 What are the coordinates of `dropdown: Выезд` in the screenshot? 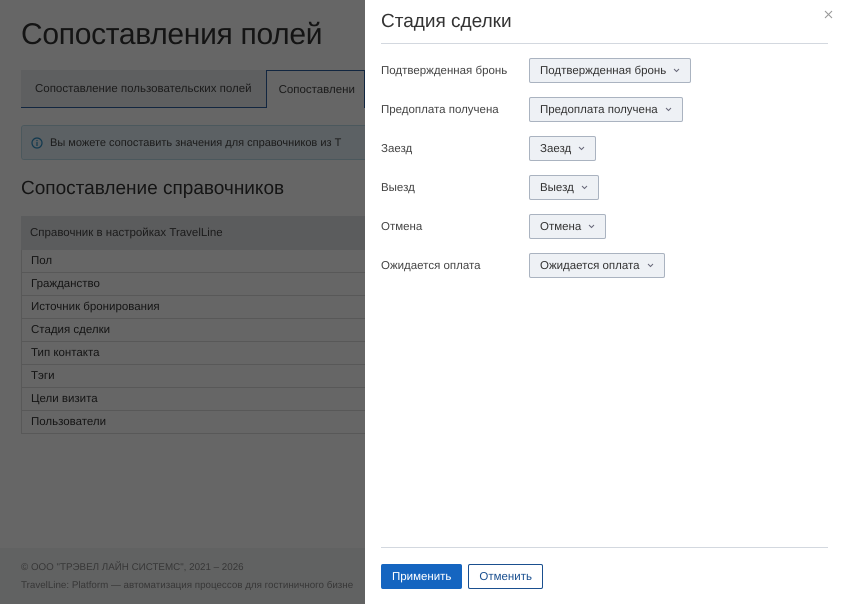 It's located at (564, 187).